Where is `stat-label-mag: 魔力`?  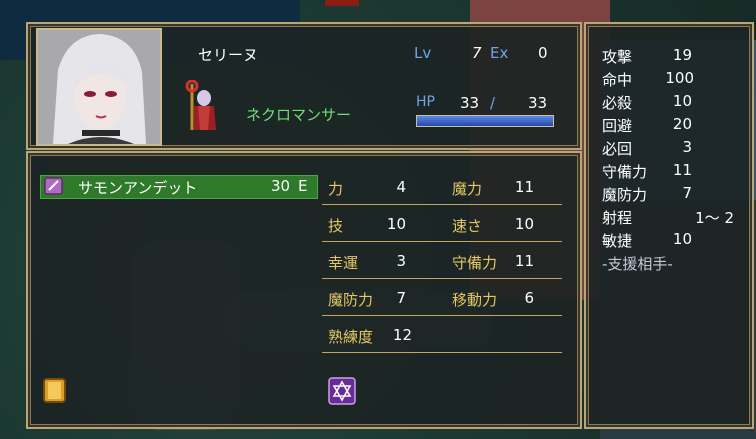
stat-label-mag: 魔力 is located at coordinates (467, 189).